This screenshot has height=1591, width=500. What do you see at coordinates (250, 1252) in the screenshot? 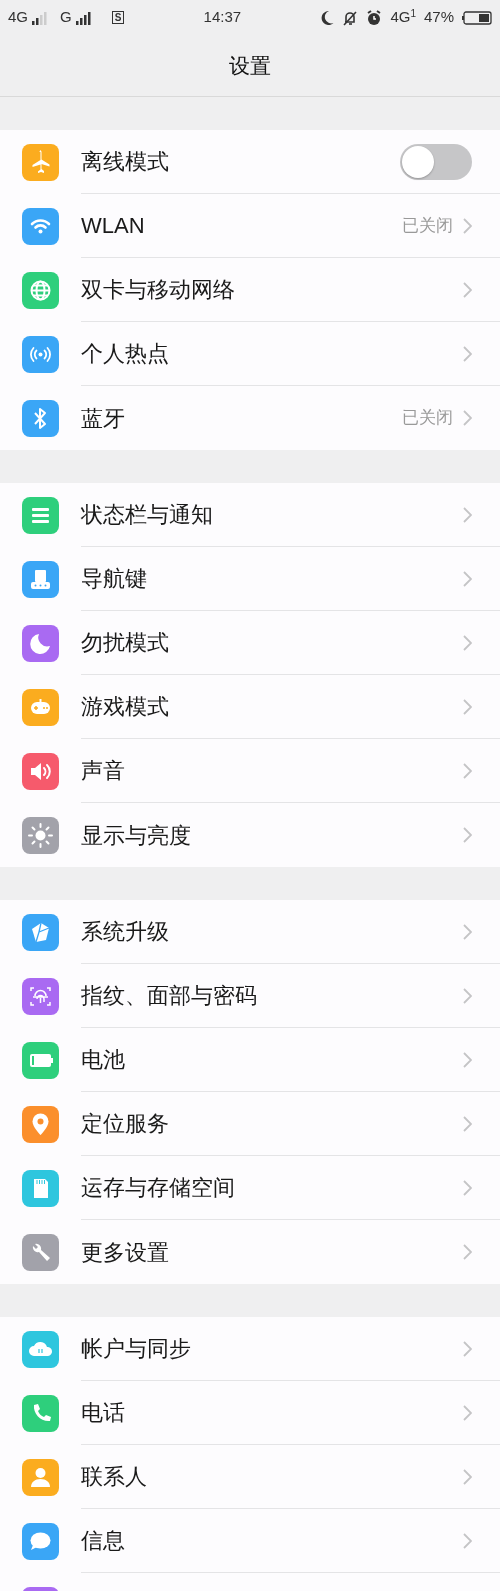
I see `settings-row: 更多设置` at bounding box center [250, 1252].